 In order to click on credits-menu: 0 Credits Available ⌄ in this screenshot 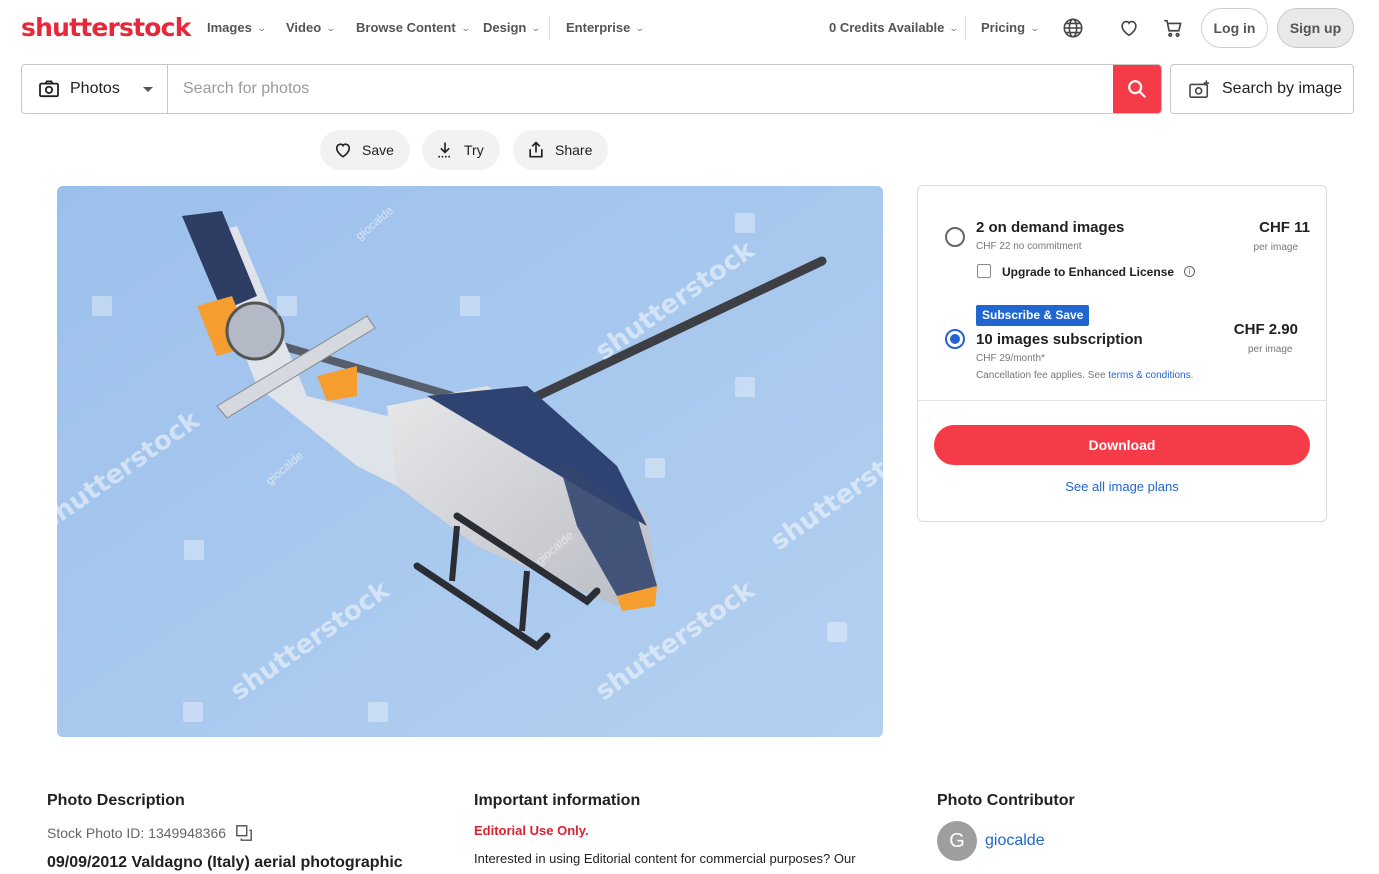, I will do `click(894, 28)`.